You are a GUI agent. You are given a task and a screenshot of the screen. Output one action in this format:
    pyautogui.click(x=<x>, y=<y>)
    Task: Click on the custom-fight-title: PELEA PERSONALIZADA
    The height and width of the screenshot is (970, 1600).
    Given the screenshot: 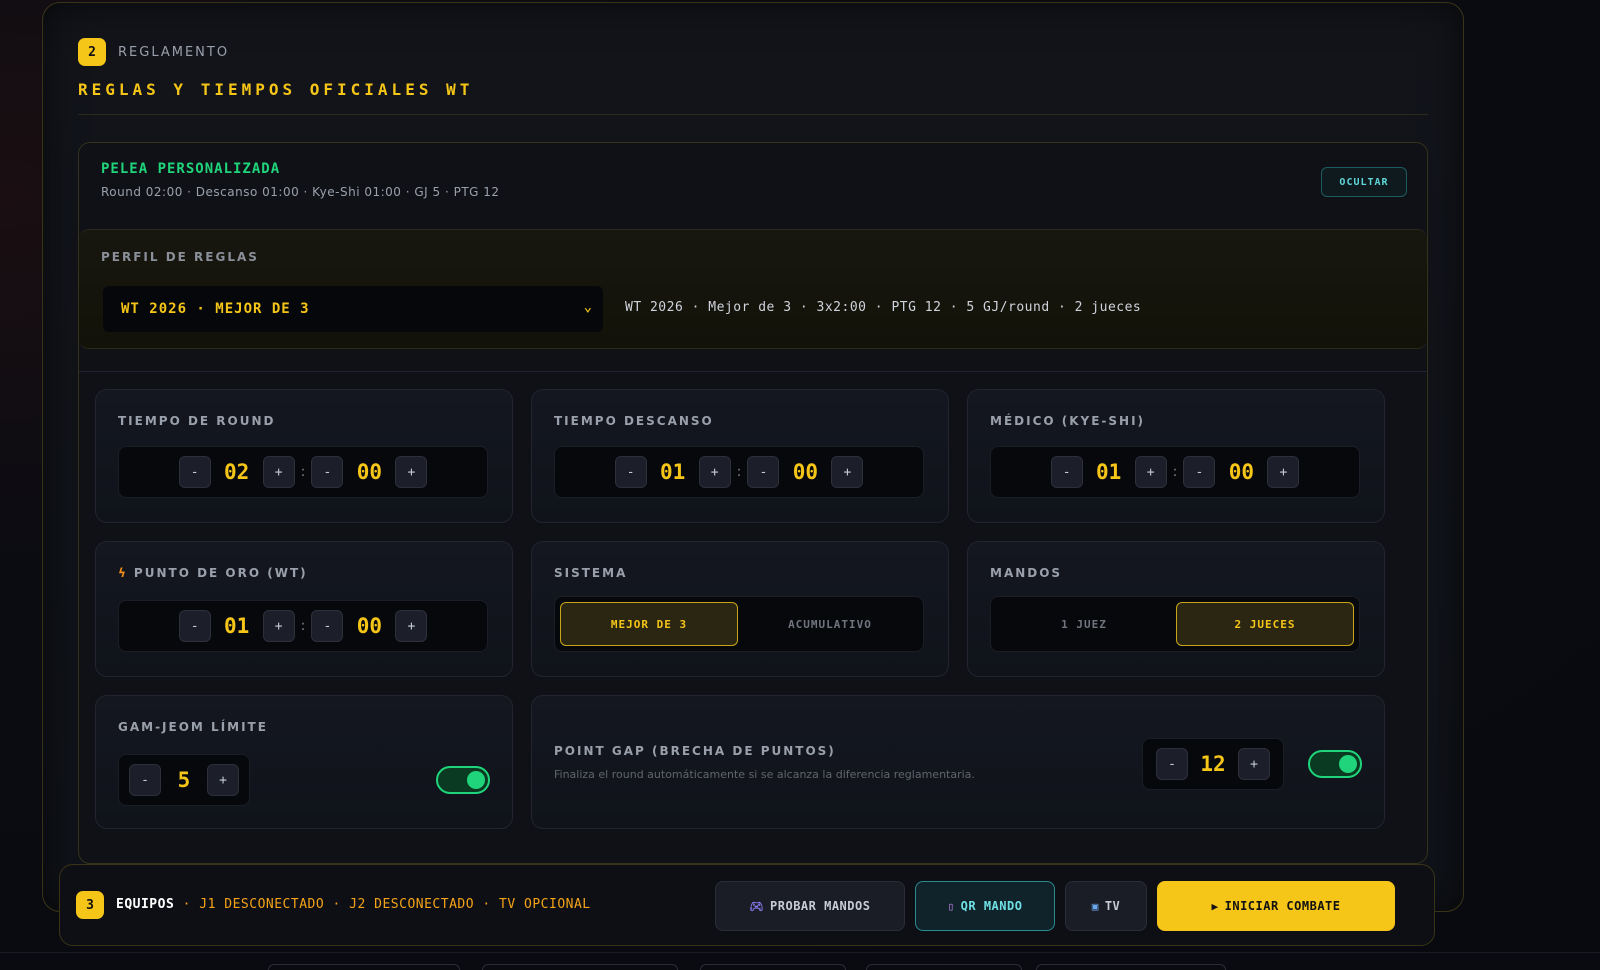 What is the action you would take?
    pyautogui.click(x=191, y=169)
    